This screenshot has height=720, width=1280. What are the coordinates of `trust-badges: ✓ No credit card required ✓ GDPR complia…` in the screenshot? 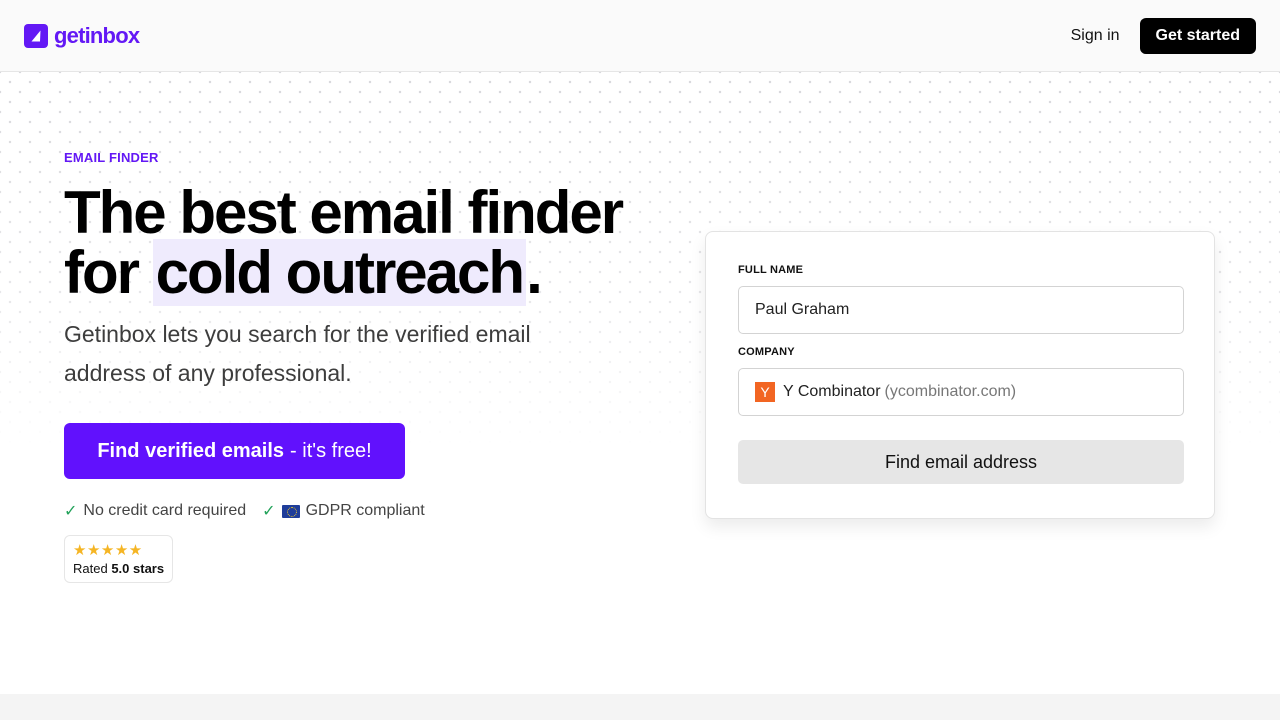 It's located at (374, 511).